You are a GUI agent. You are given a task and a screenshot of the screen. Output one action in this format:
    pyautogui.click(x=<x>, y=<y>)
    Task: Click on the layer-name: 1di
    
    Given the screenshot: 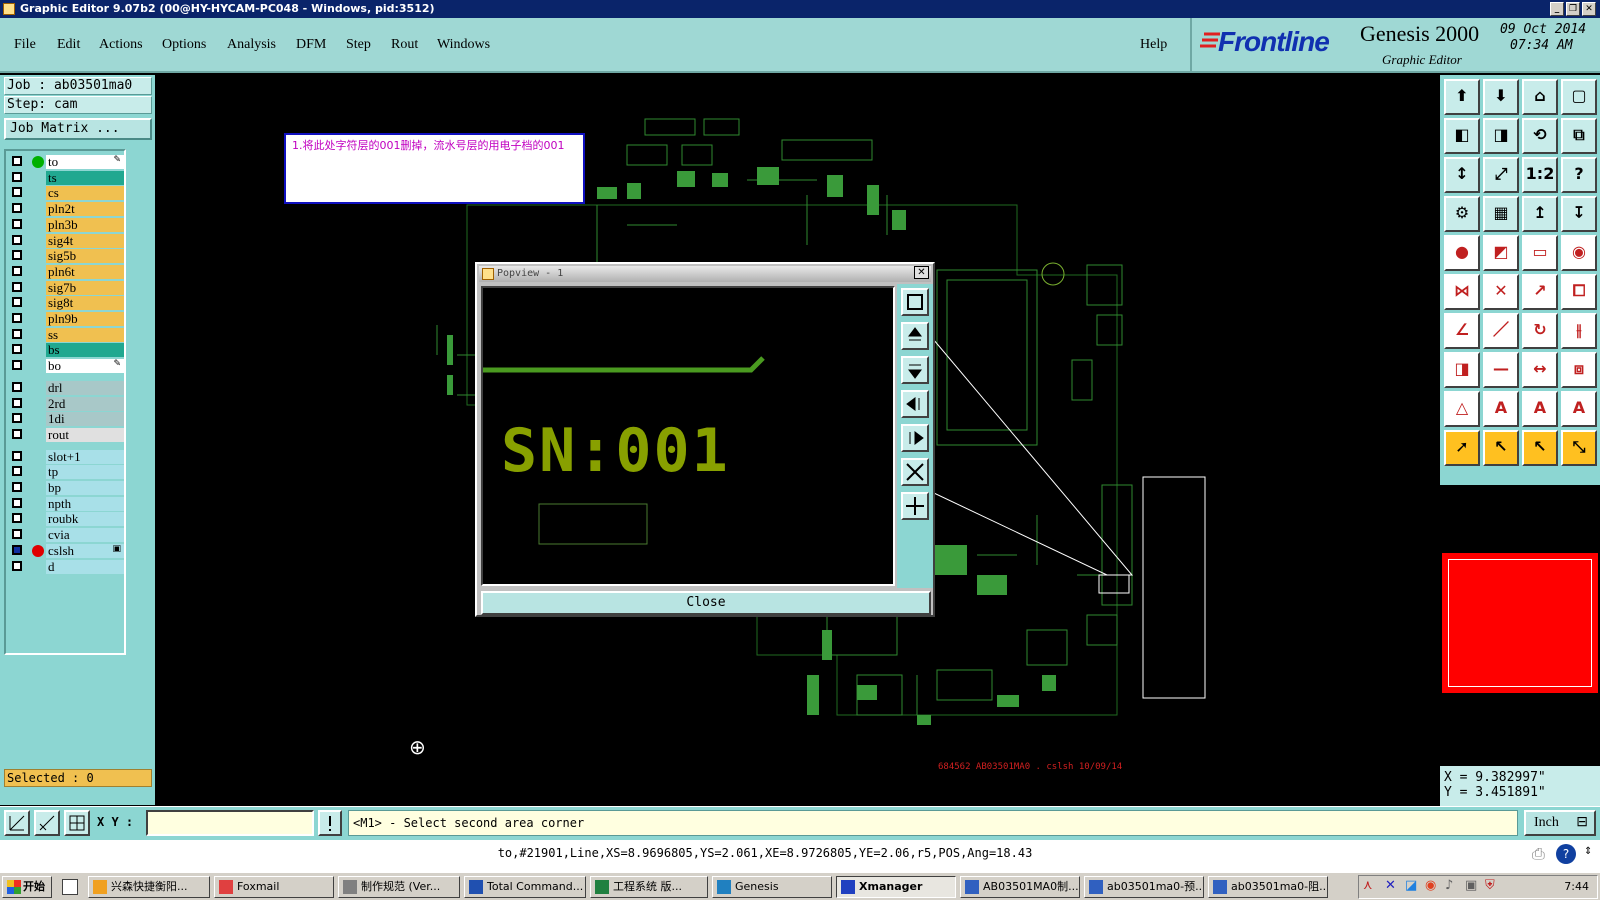 What is the action you would take?
    pyautogui.click(x=85, y=419)
    